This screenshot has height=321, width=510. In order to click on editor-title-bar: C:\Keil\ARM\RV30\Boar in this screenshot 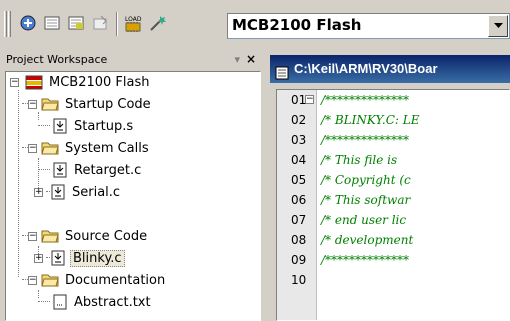, I will do `click(390, 69)`.